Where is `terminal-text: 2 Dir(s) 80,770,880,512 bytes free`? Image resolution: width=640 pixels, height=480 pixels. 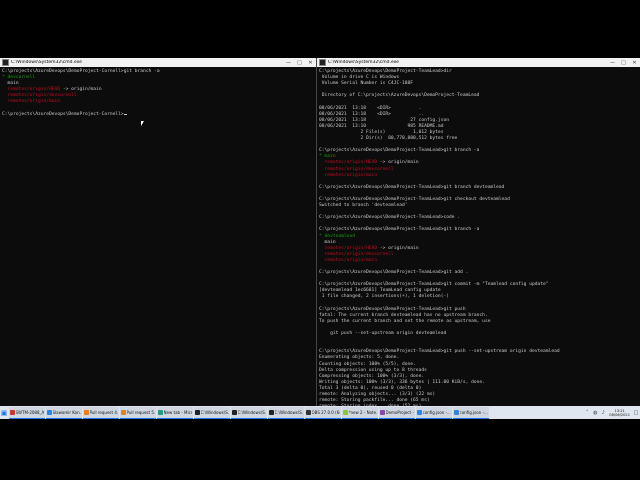
terminal-text: 2 Dir(s) 80,770,880,512 bytes free is located at coordinates (388, 139).